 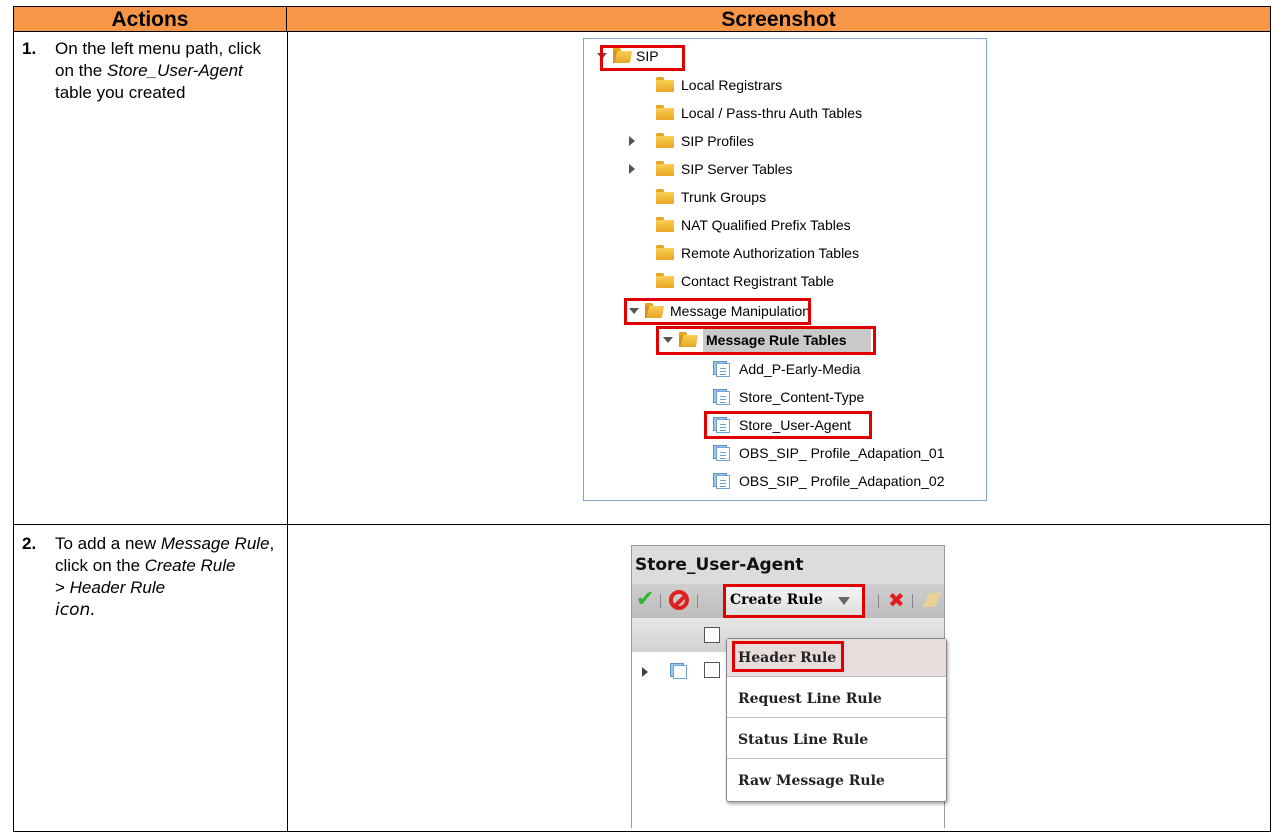 What do you see at coordinates (778, 19) in the screenshot?
I see `screenshot-header: Screenshot` at bounding box center [778, 19].